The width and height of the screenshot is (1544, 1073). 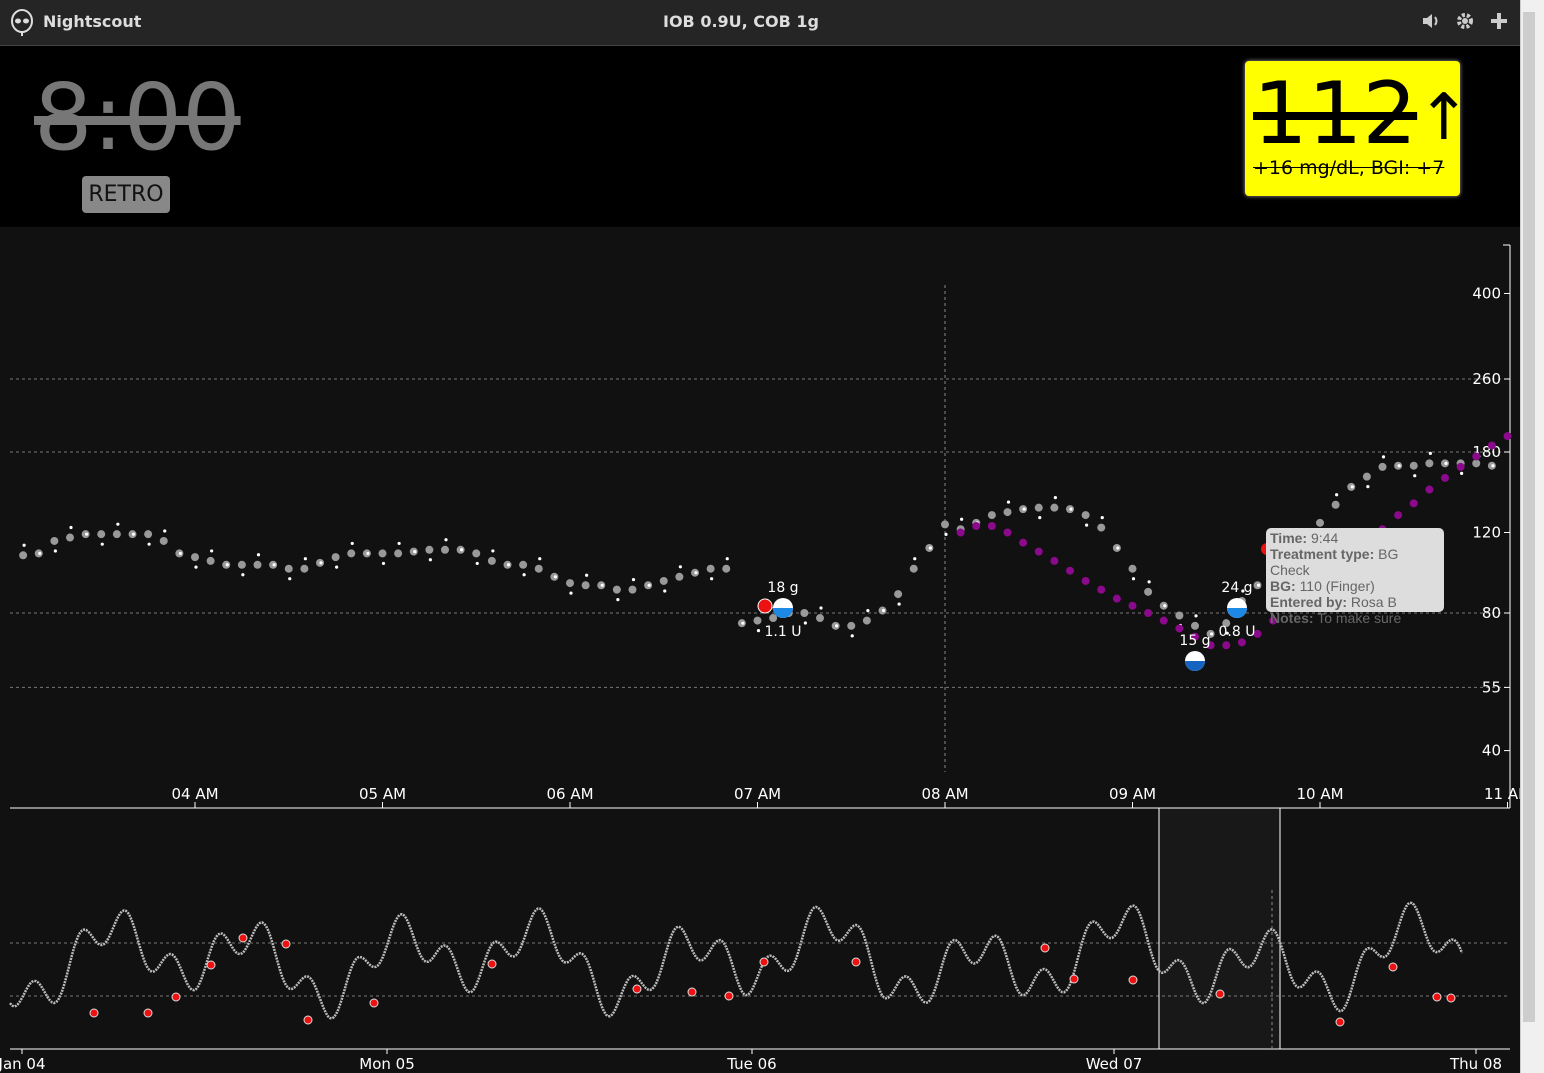 What do you see at coordinates (944, 794) in the screenshot?
I see `x-tick-label: 08 AM` at bounding box center [944, 794].